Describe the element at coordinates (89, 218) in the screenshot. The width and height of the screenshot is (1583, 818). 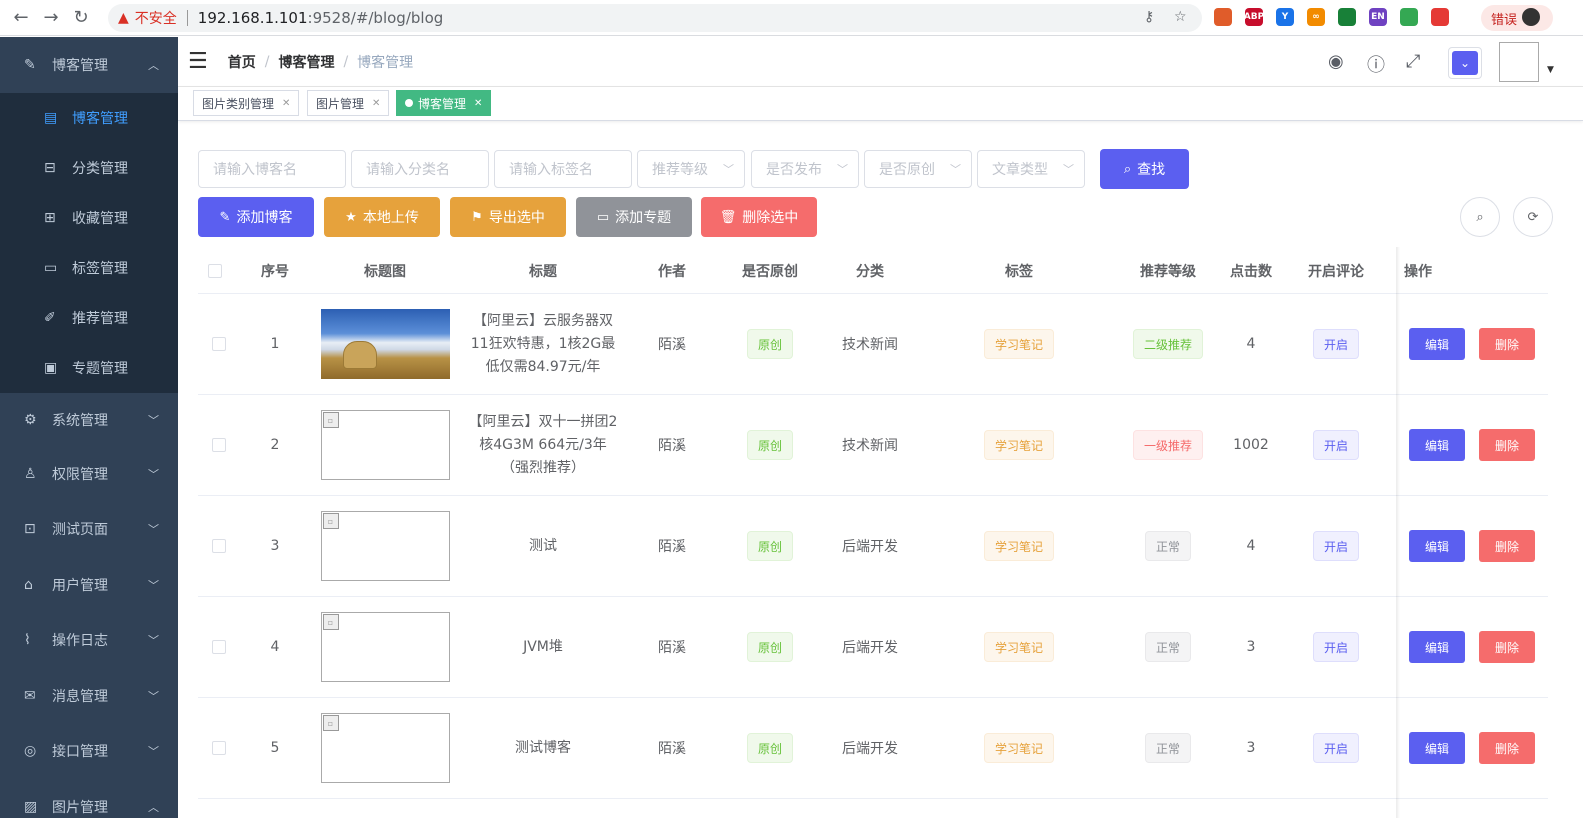
I see `sidebar-item-2: ⊞ 收藏管理` at that location.